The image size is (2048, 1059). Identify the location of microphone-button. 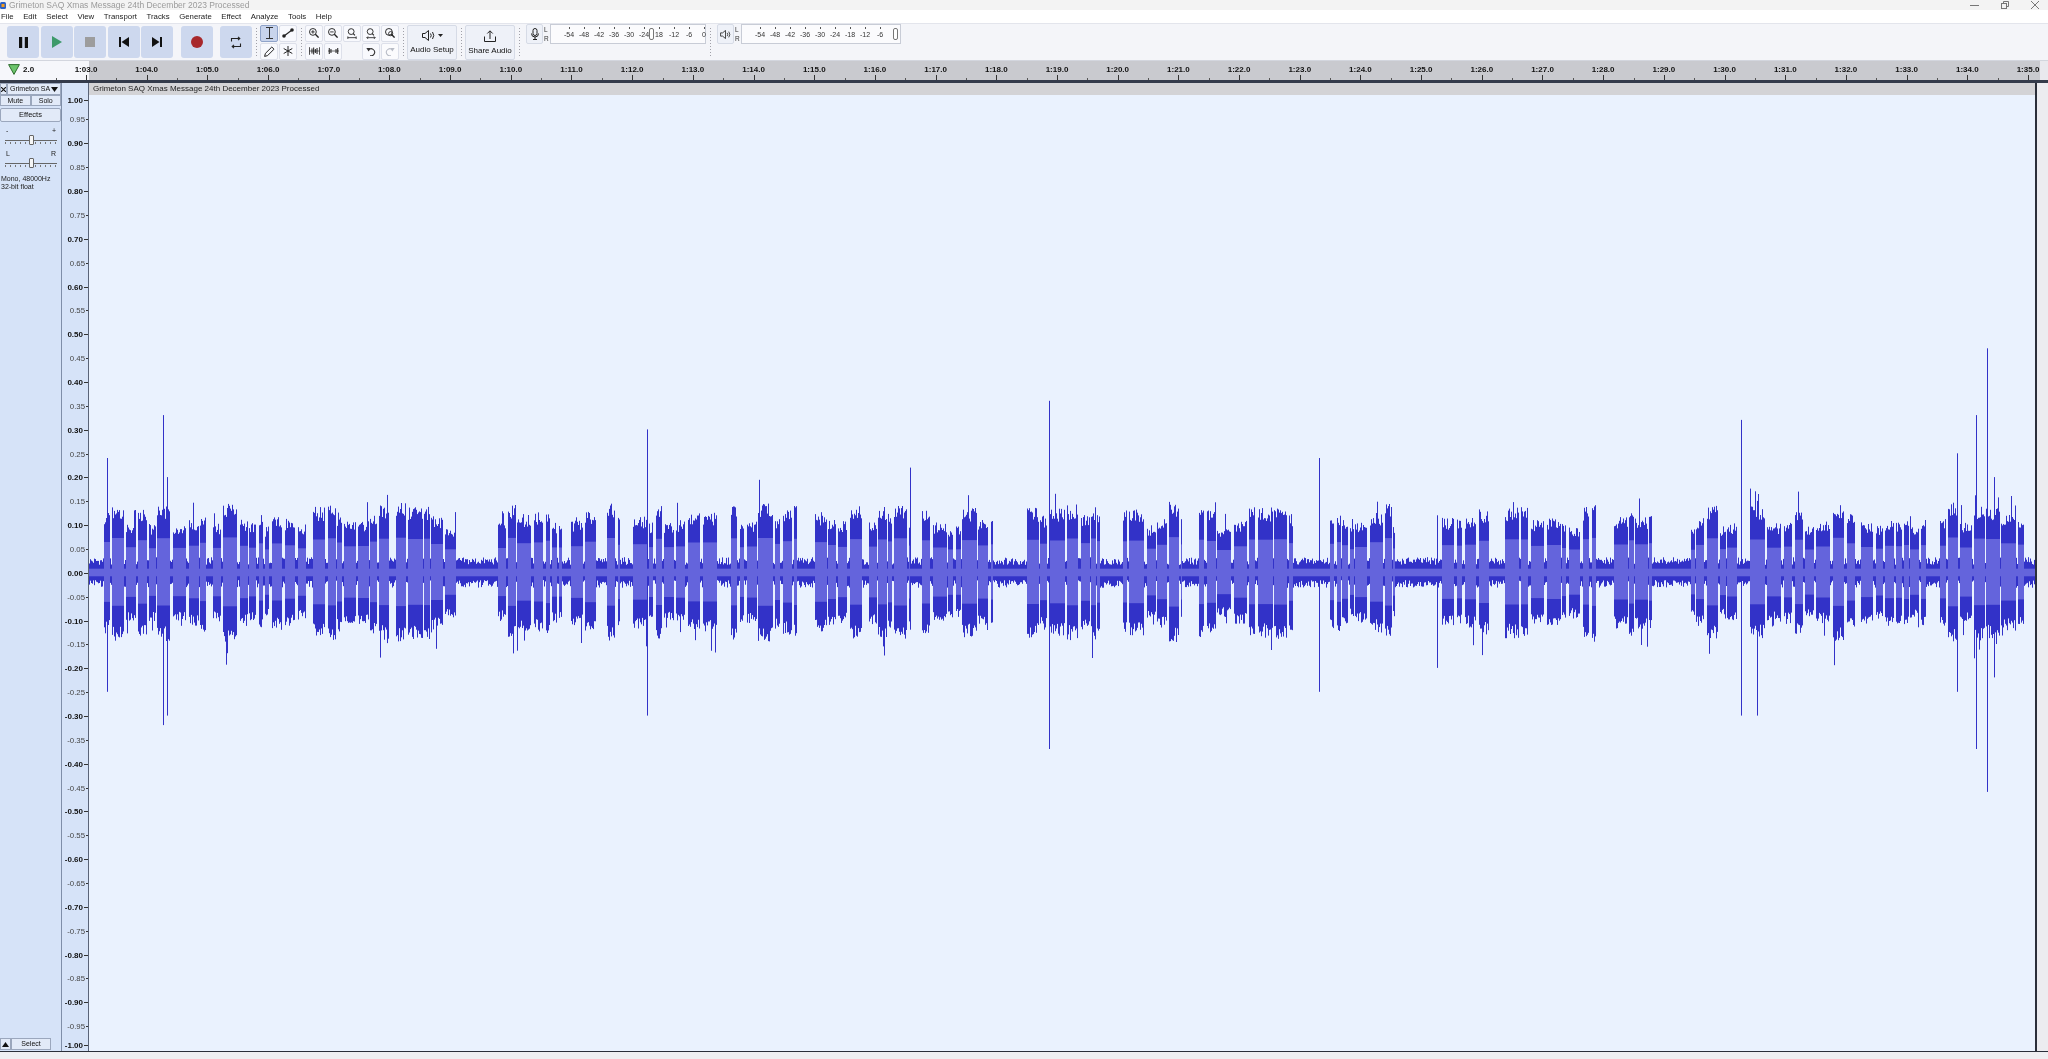
(534, 34).